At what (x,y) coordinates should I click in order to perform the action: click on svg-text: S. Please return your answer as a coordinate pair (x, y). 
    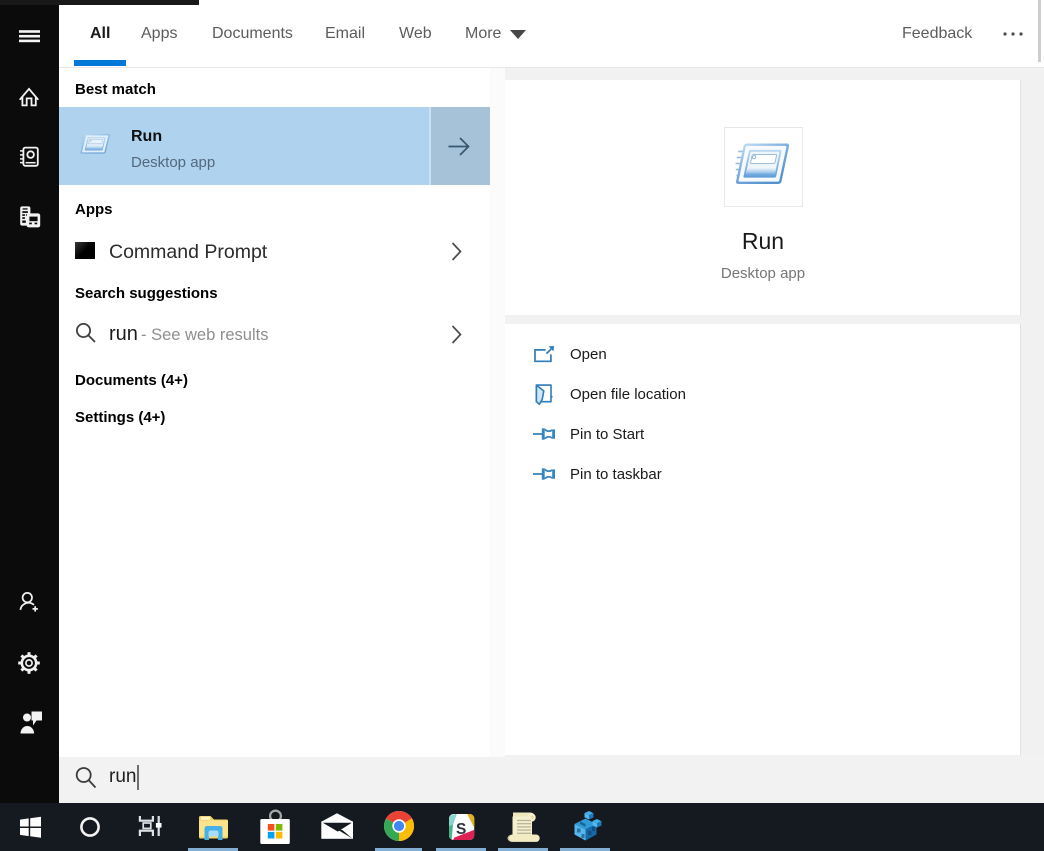
    Looking at the image, I should click on (461, 829).